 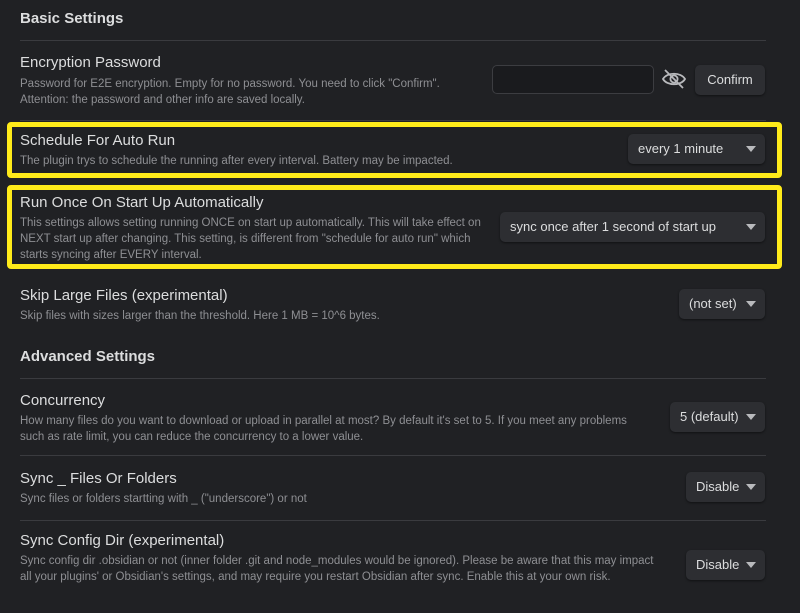 What do you see at coordinates (674, 79) in the screenshot?
I see `eye-off-icon` at bounding box center [674, 79].